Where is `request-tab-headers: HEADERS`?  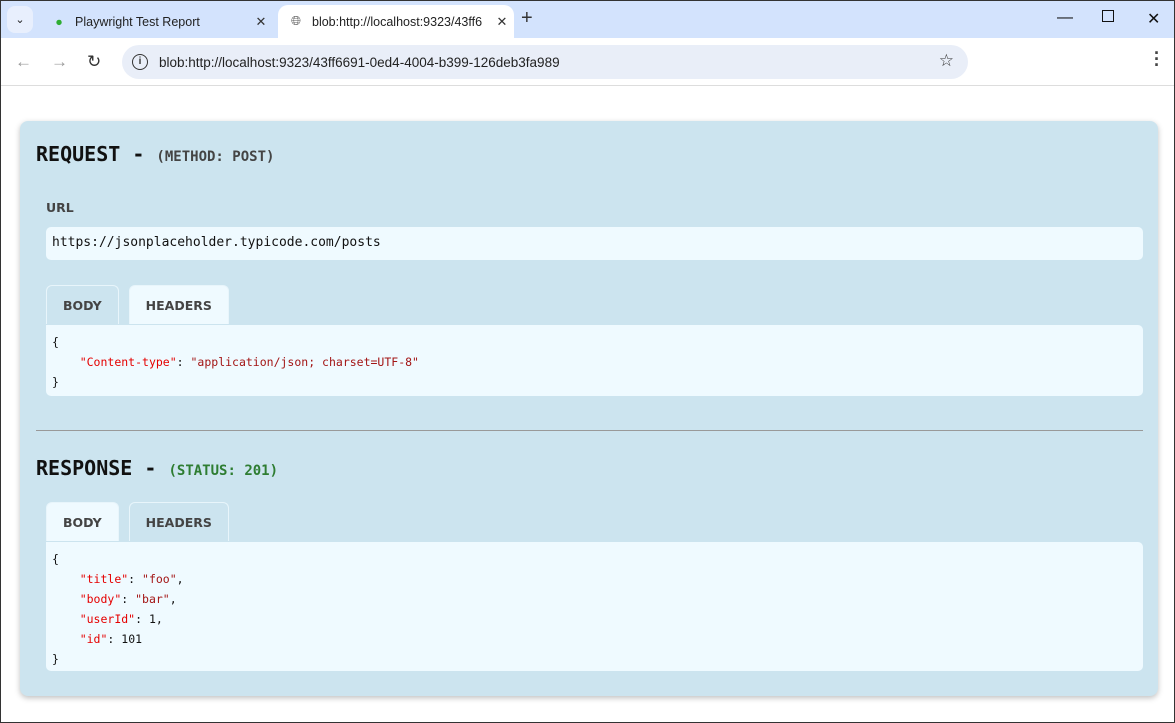 request-tab-headers: HEADERS is located at coordinates (178, 304).